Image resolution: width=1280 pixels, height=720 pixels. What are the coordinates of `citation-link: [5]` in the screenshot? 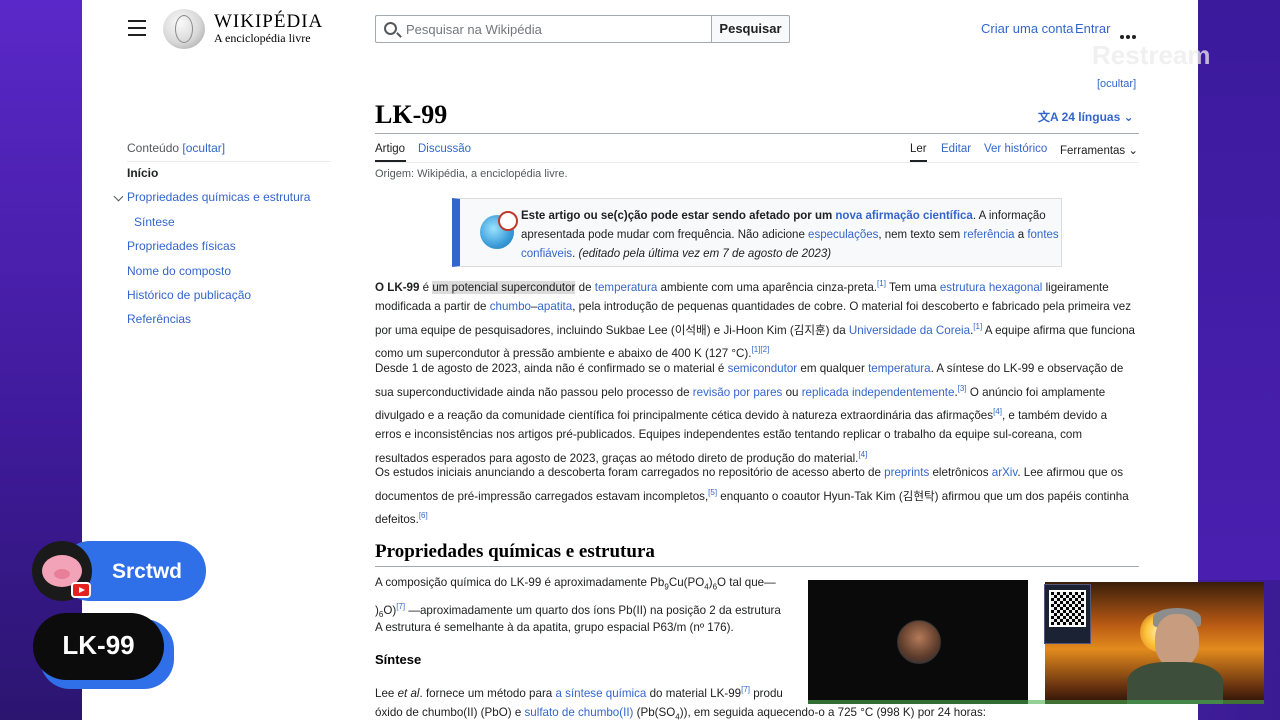 It's located at (712, 492).